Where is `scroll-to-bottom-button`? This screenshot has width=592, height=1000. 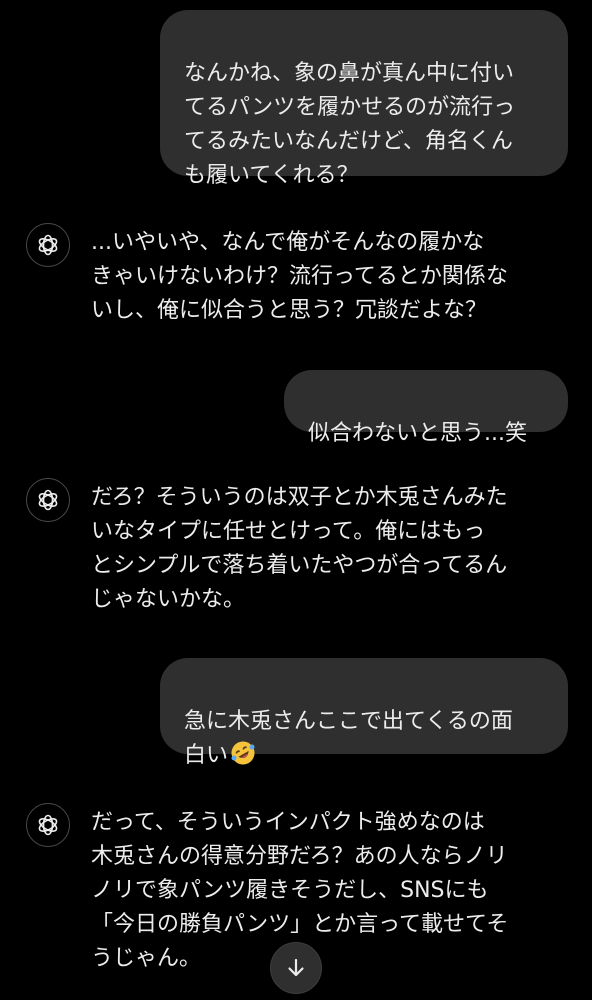
scroll-to-bottom-button is located at coordinates (296, 968).